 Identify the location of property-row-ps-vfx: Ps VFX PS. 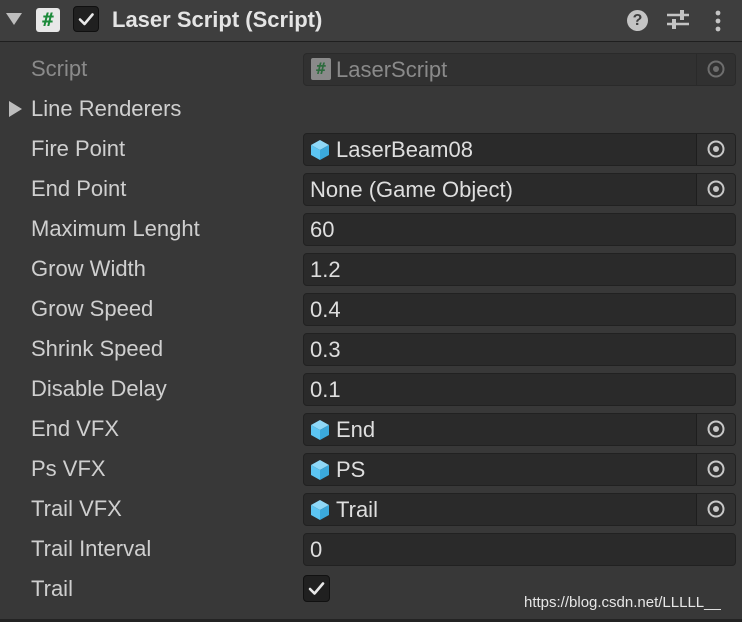
(371, 469).